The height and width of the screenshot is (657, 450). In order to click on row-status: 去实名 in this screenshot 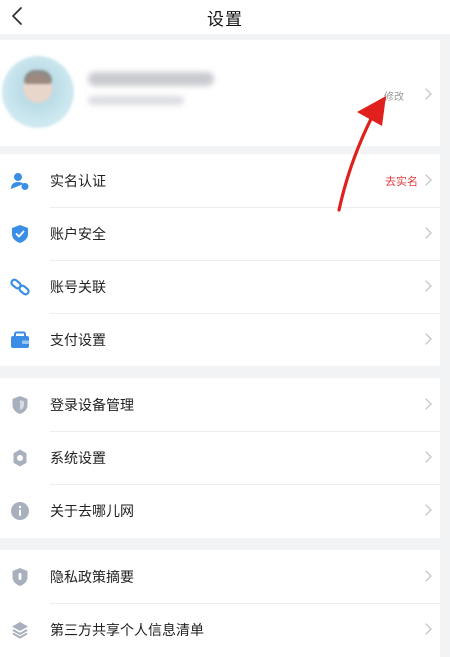, I will do `click(401, 181)`.